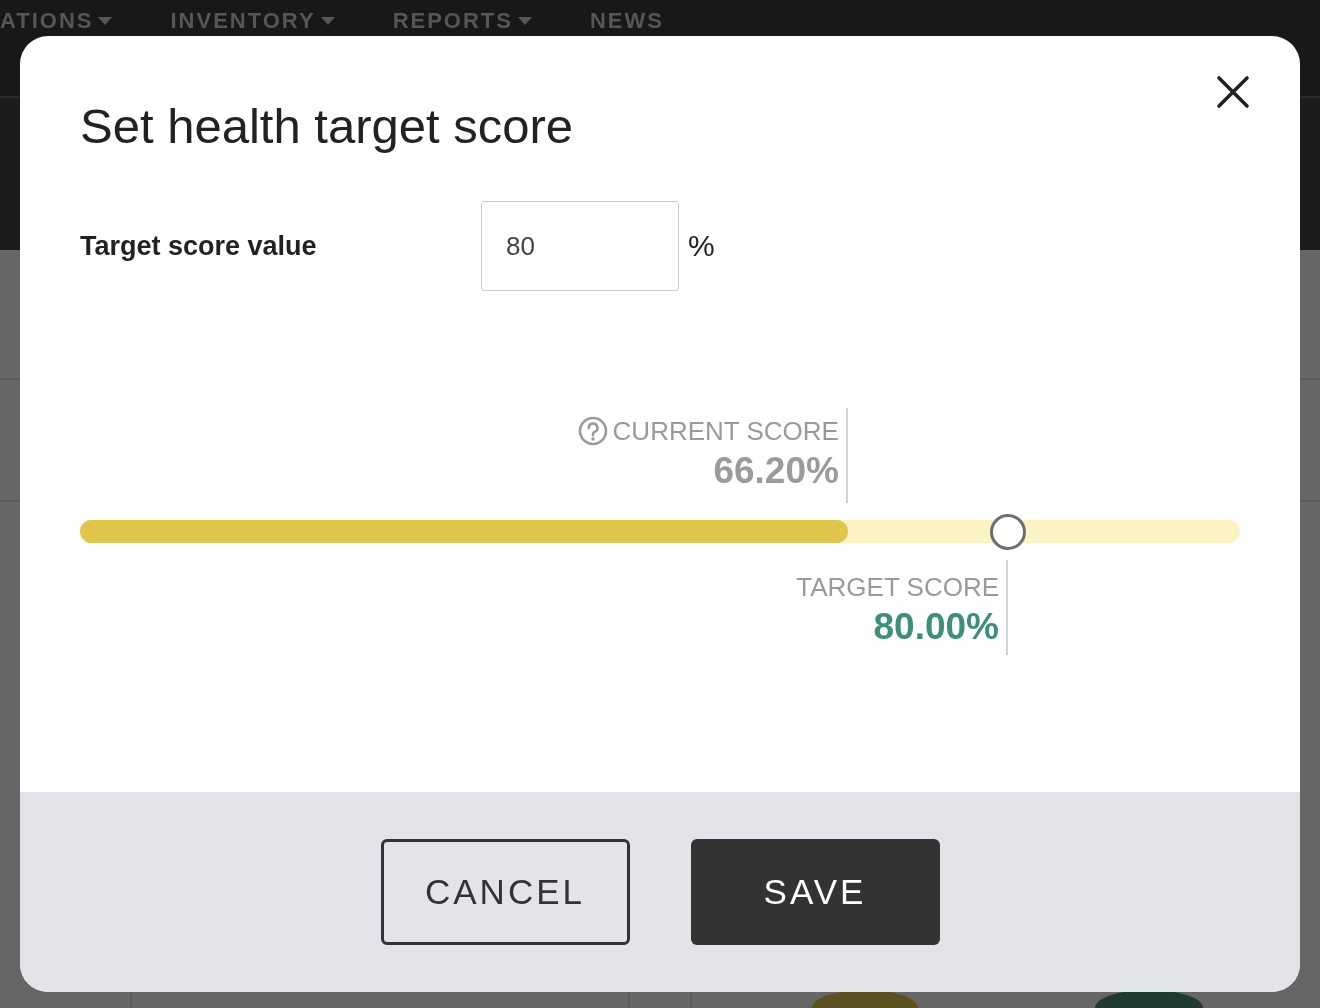 This screenshot has height=1008, width=1320. What do you see at coordinates (462, 21) in the screenshot?
I see `nav-link: REPORTS` at bounding box center [462, 21].